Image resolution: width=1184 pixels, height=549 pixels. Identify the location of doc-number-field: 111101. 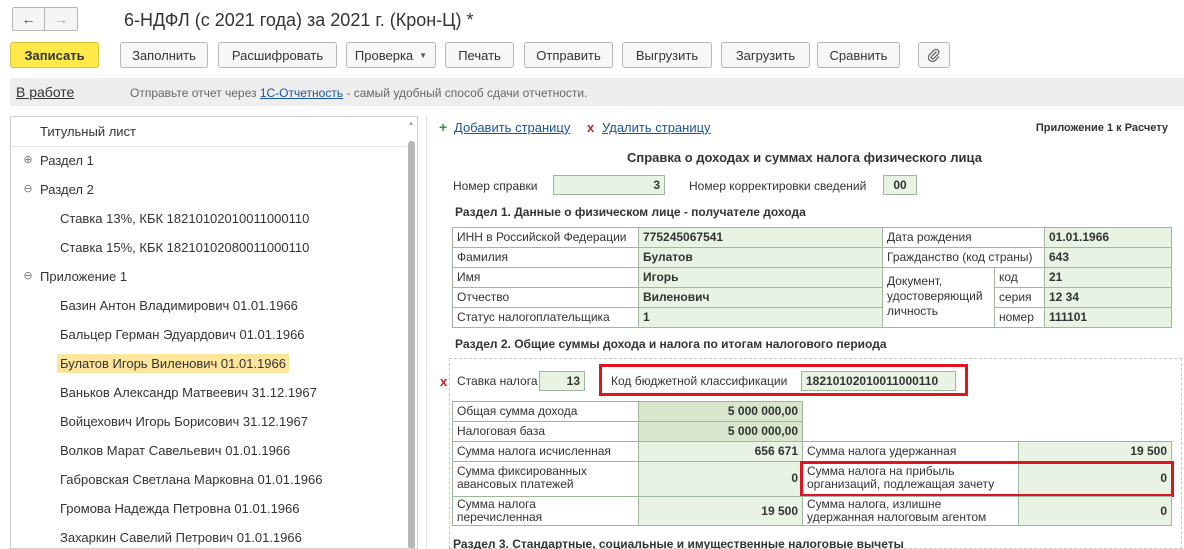
(1108, 317).